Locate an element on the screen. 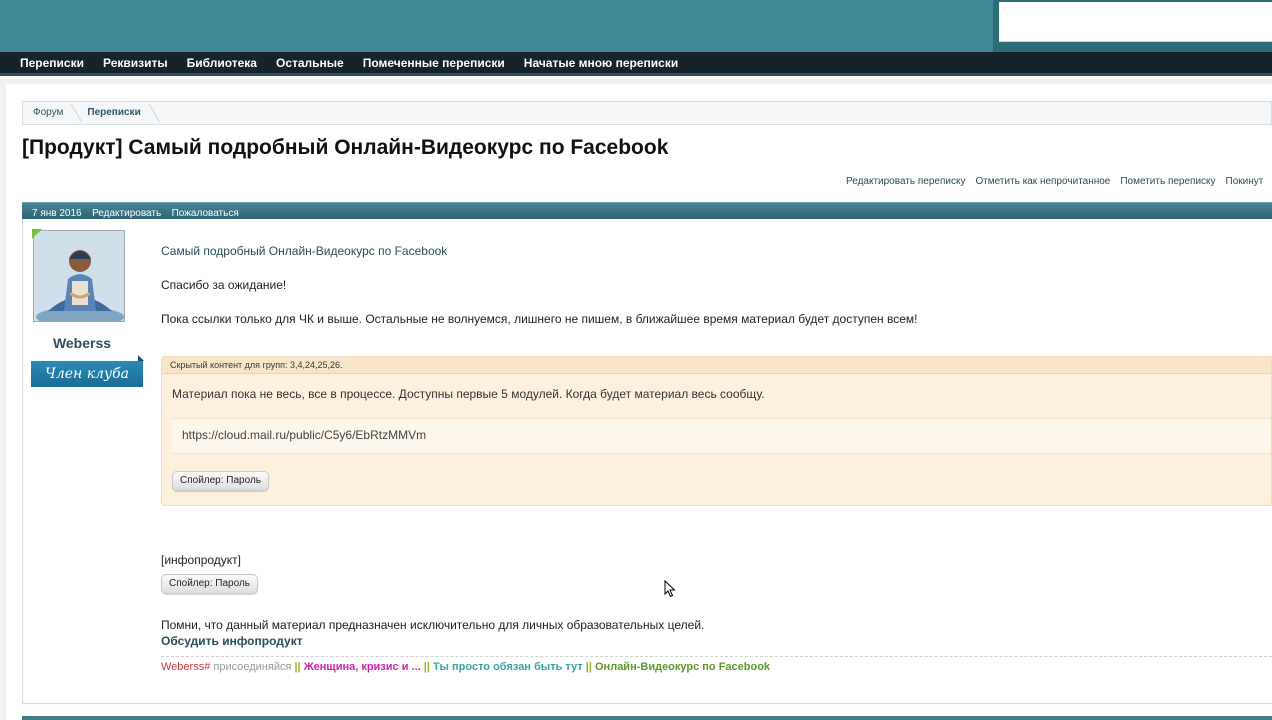 The width and height of the screenshot is (1272, 720). leave-conversation-link: Покинут is located at coordinates (1245, 181).